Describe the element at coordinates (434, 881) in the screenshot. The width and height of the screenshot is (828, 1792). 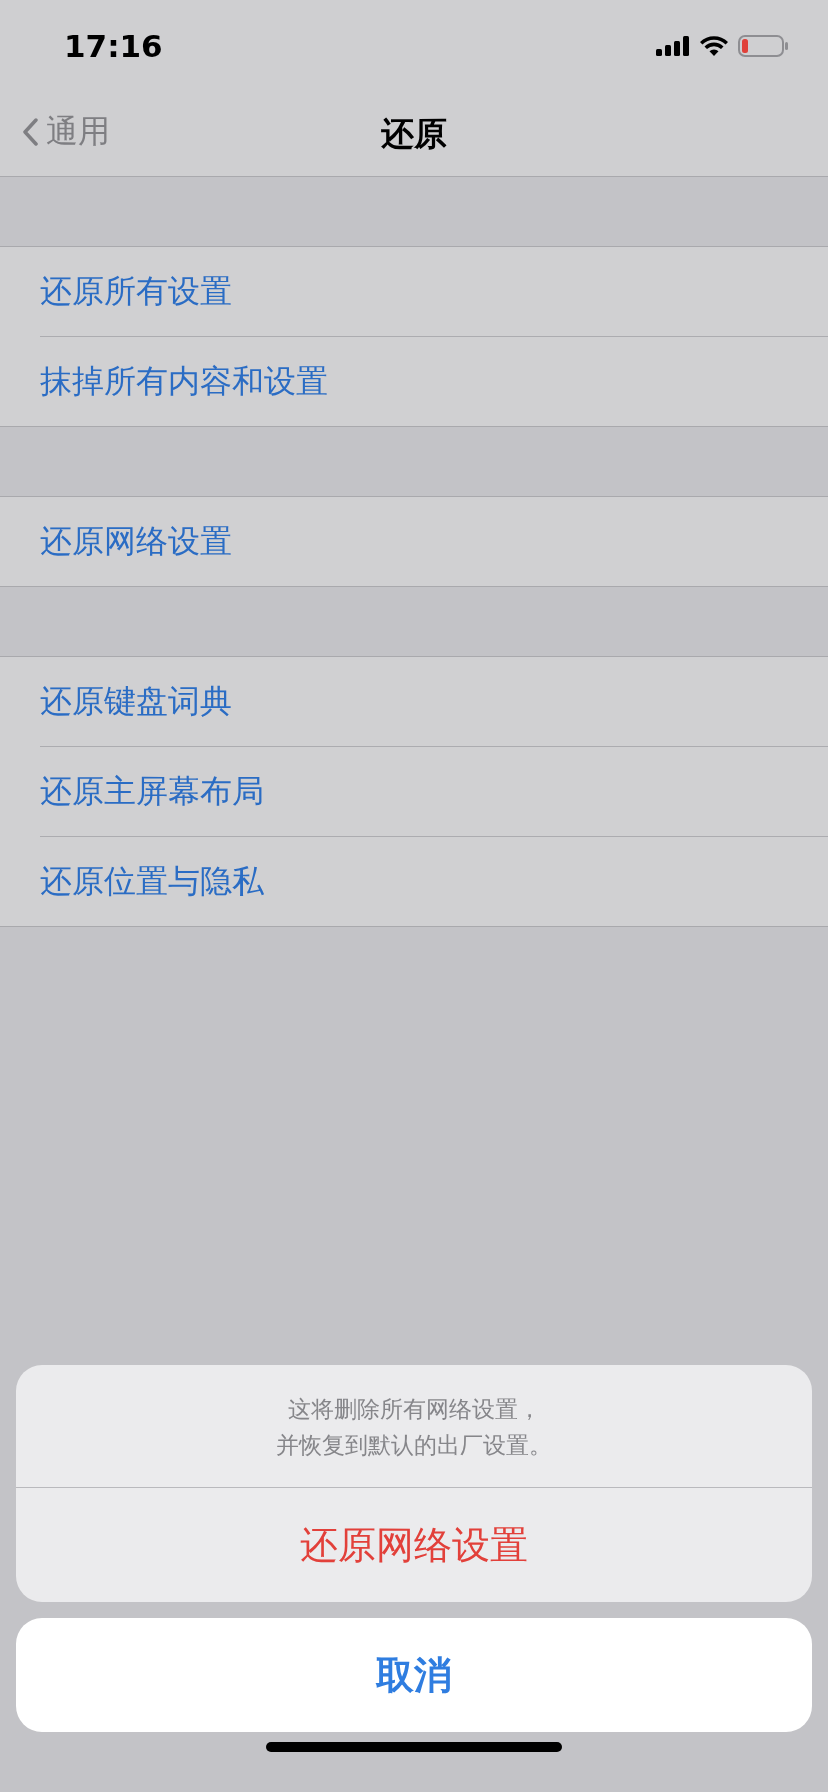
I see `settings-row: 还原位置与隐私` at that location.